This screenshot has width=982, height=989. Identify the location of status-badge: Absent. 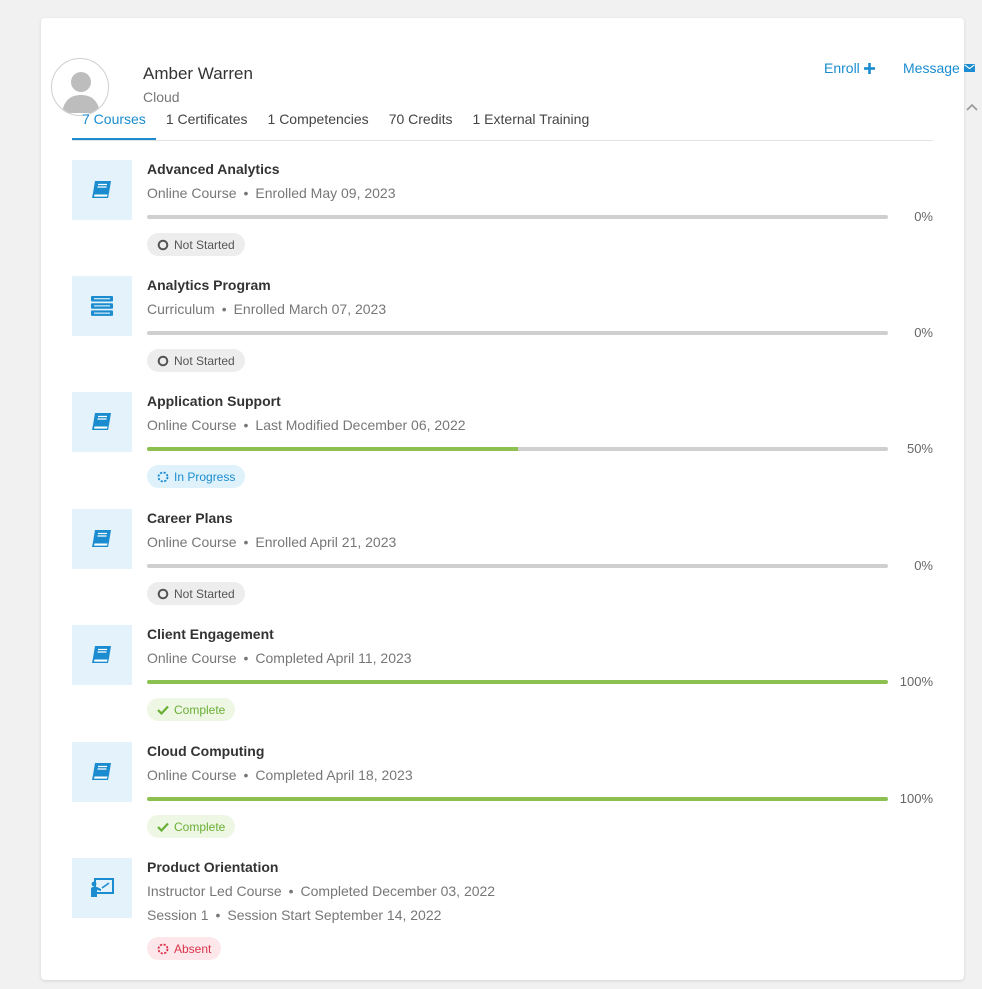
(184, 948).